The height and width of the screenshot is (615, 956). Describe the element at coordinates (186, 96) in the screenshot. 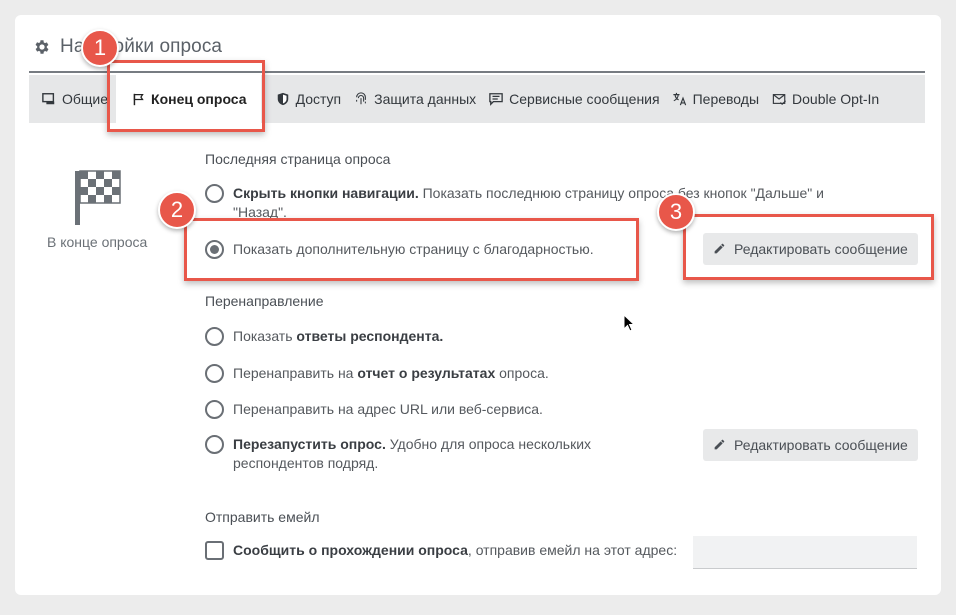

I see `highlight-box-tab` at that location.